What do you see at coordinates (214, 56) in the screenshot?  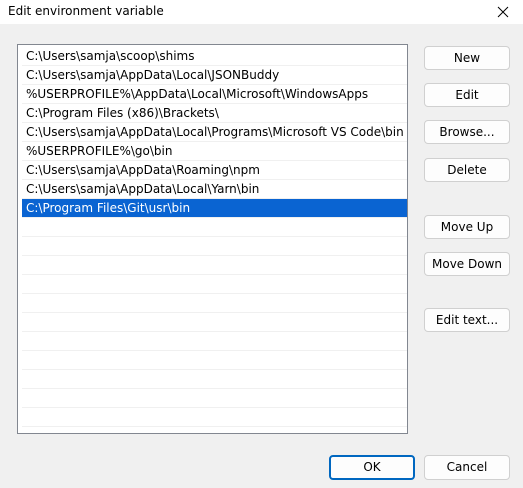 I see `list-item: C:\Users\samja\scoop\shims` at bounding box center [214, 56].